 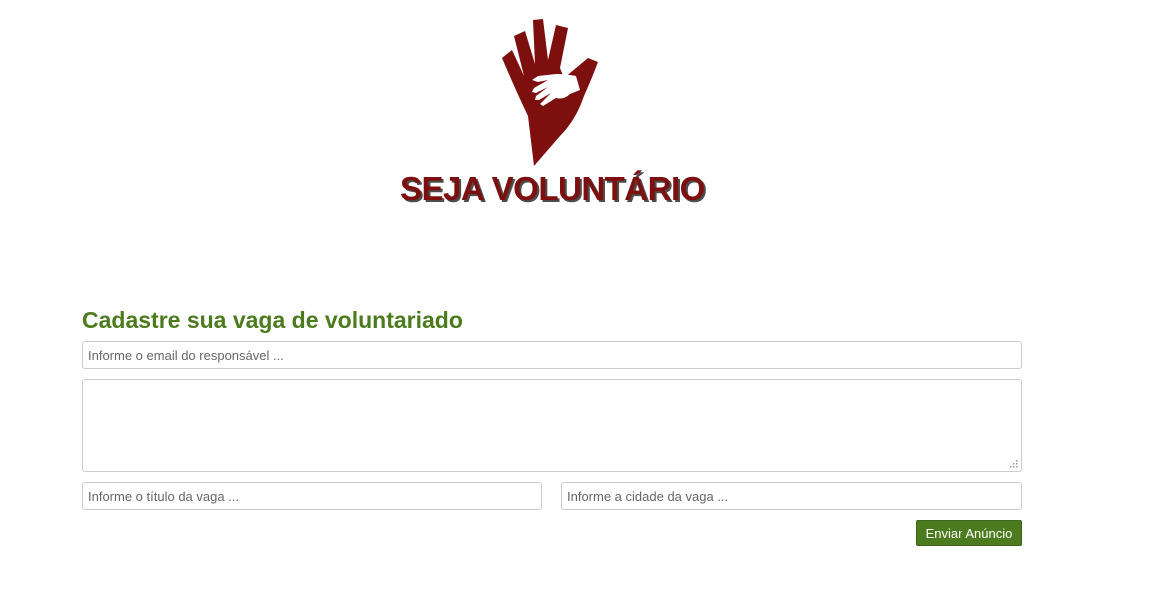 I want to click on hand-icon, so click(x=550, y=92).